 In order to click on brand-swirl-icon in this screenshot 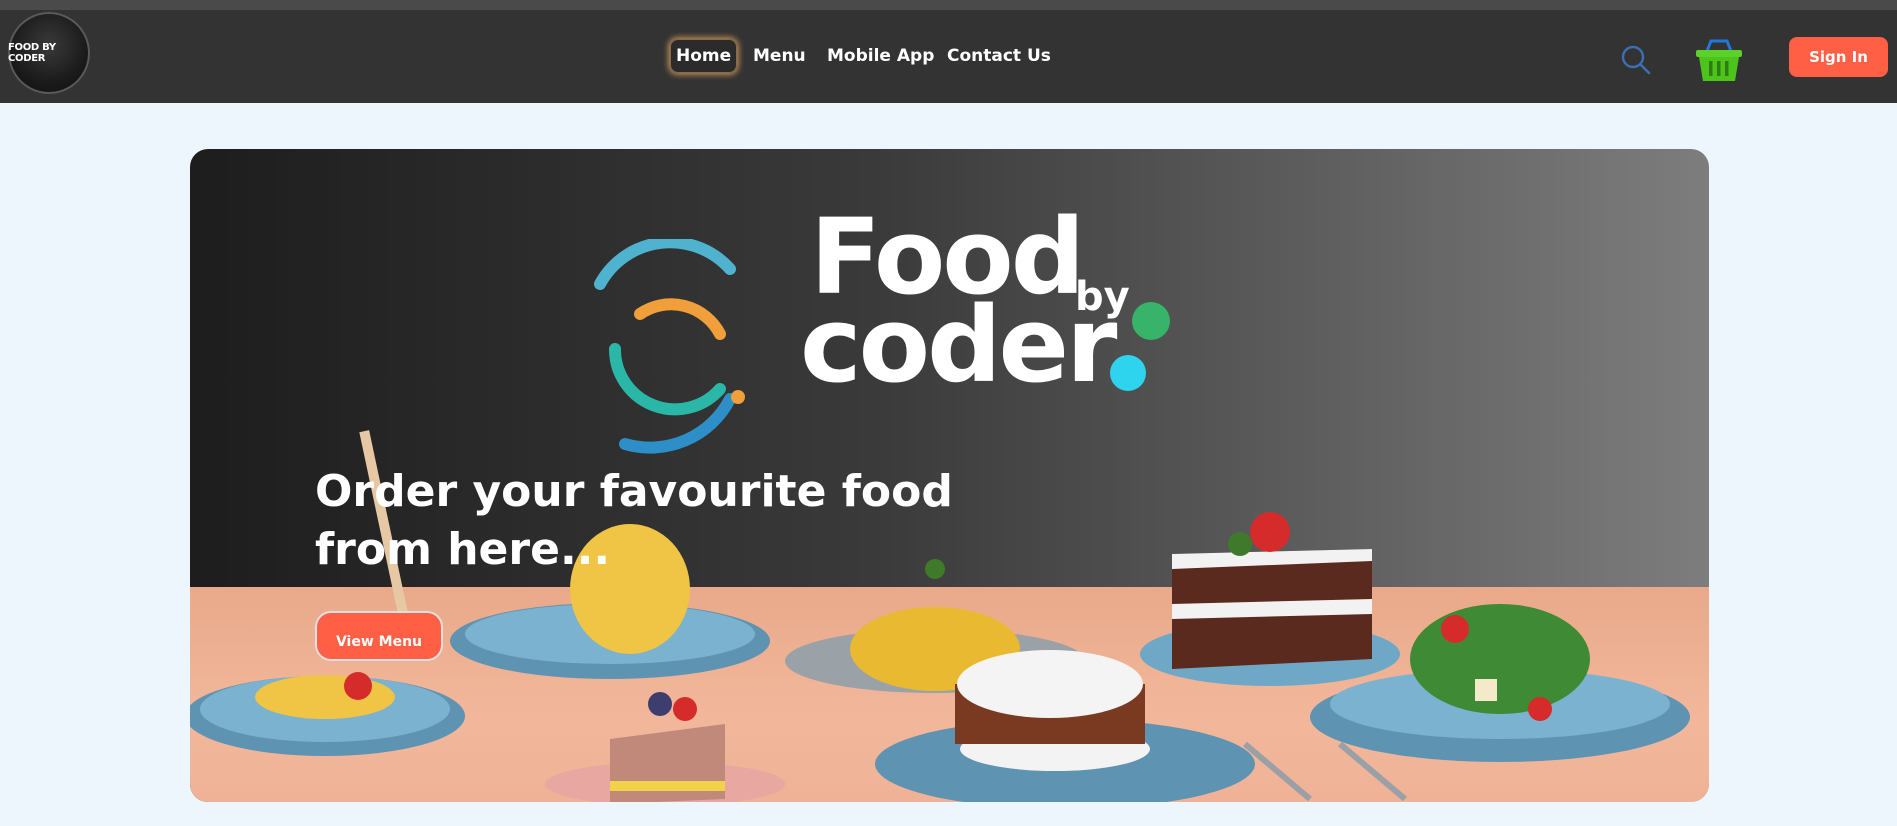, I will do `click(669, 346)`.